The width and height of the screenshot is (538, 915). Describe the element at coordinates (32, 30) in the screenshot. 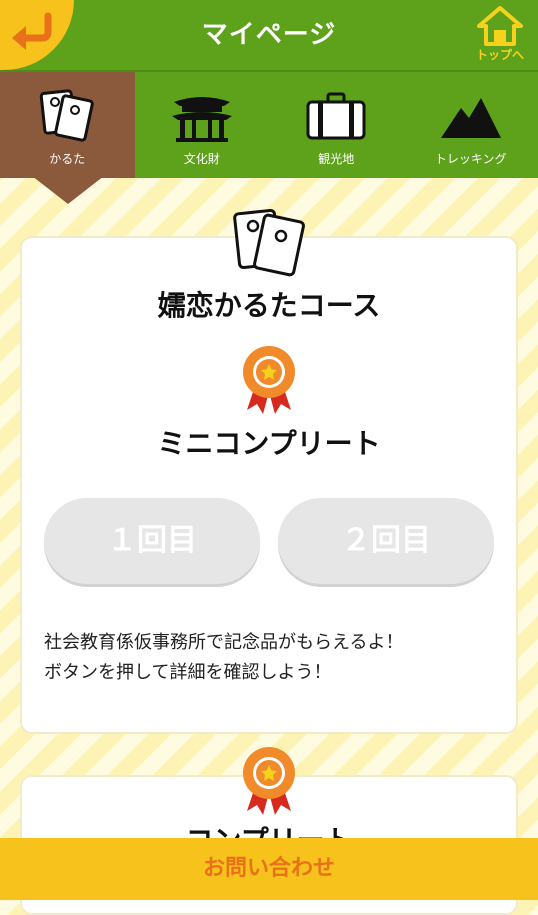

I see `back-arrow-icon` at that location.